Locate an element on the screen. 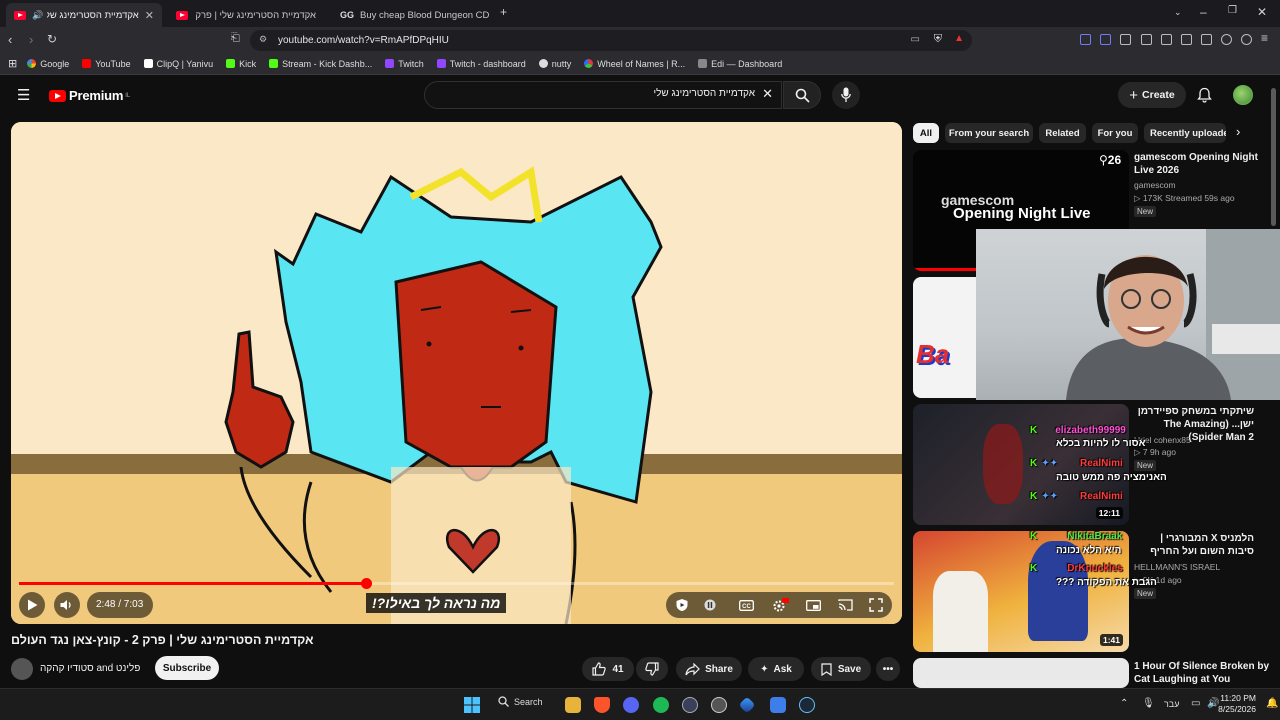 The width and height of the screenshot is (1280, 720). channel-name: סטודיו קהקה and פלינט is located at coordinates (90, 668).